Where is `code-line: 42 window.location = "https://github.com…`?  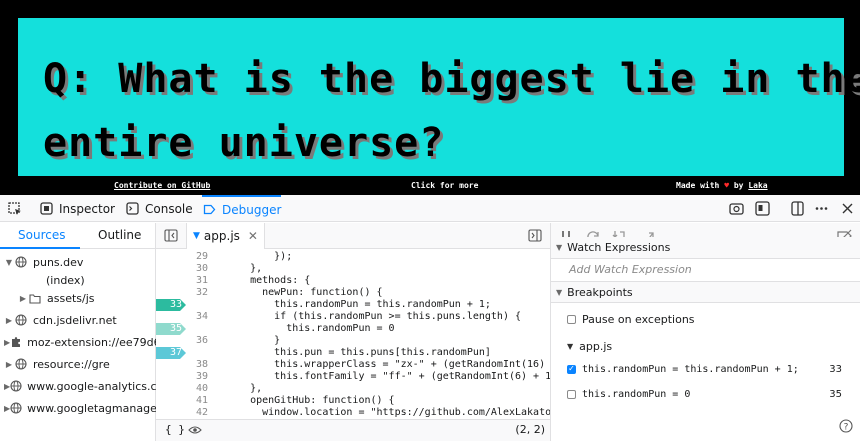
code-line: 42 window.location = "https://github.com… is located at coordinates (353, 413).